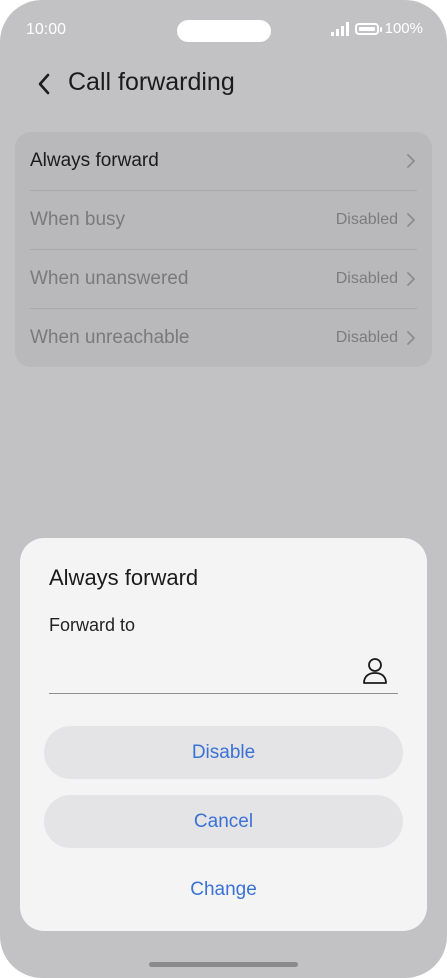  Describe the element at coordinates (223, 161) in the screenshot. I see `list-item-always-forward: Always forward` at that location.